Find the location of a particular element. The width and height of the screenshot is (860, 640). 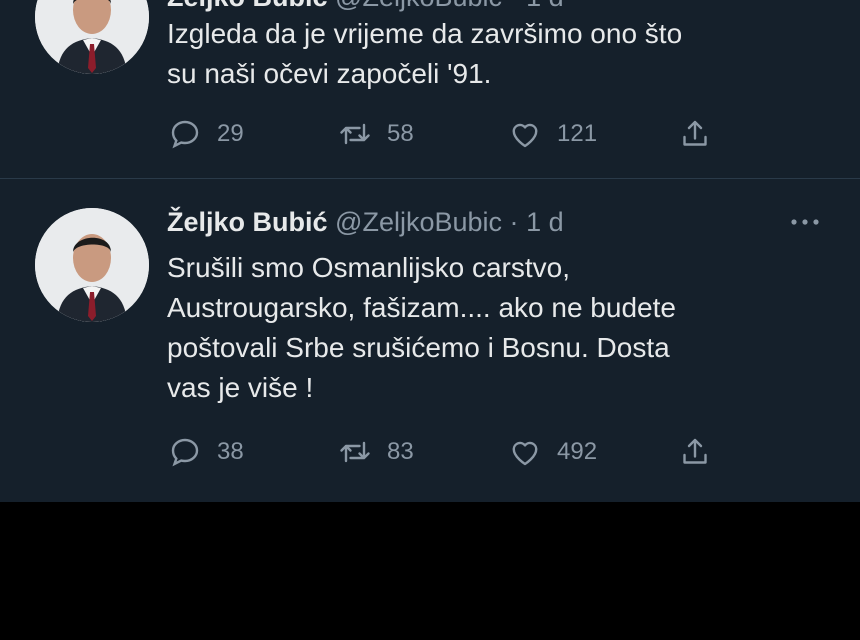

reply-button: 29 is located at coordinates (205, 134).